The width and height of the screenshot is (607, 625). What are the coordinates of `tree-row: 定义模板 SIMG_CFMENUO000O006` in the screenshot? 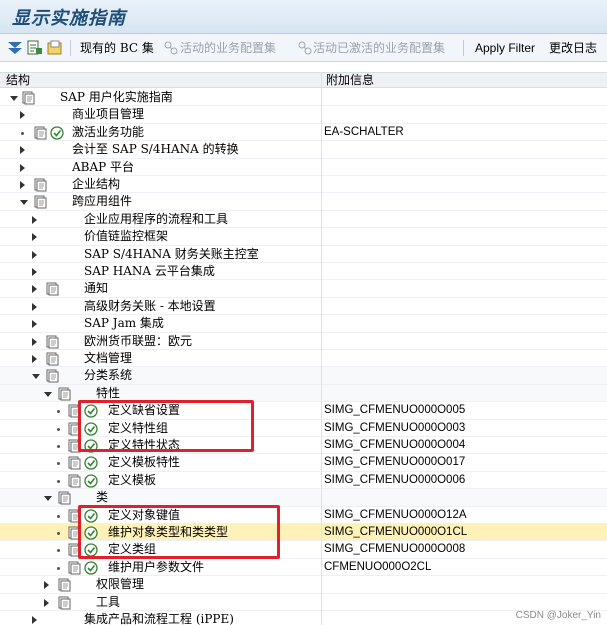 It's located at (303, 481).